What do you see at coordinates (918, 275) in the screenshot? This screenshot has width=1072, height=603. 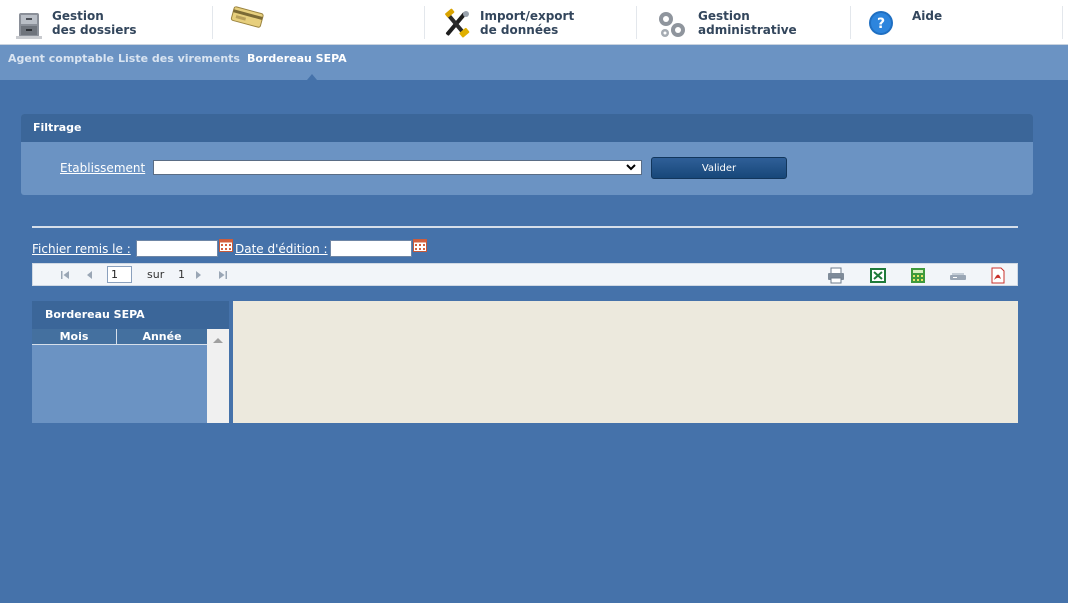 I see `calc-icon` at bounding box center [918, 275].